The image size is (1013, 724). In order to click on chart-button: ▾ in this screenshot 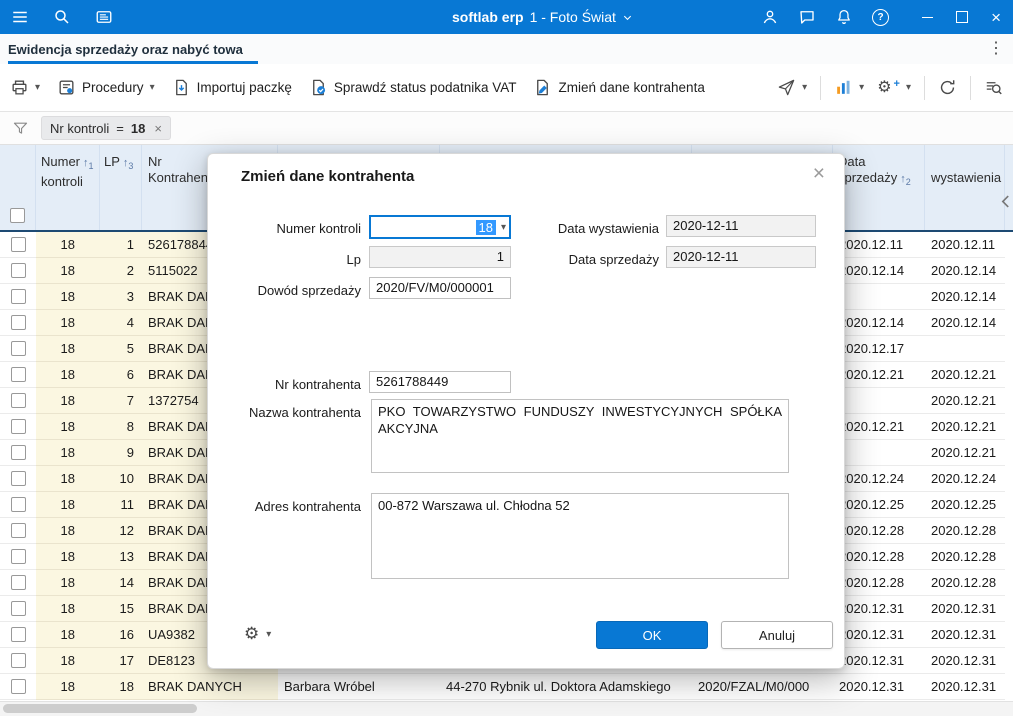, I will do `click(849, 87)`.